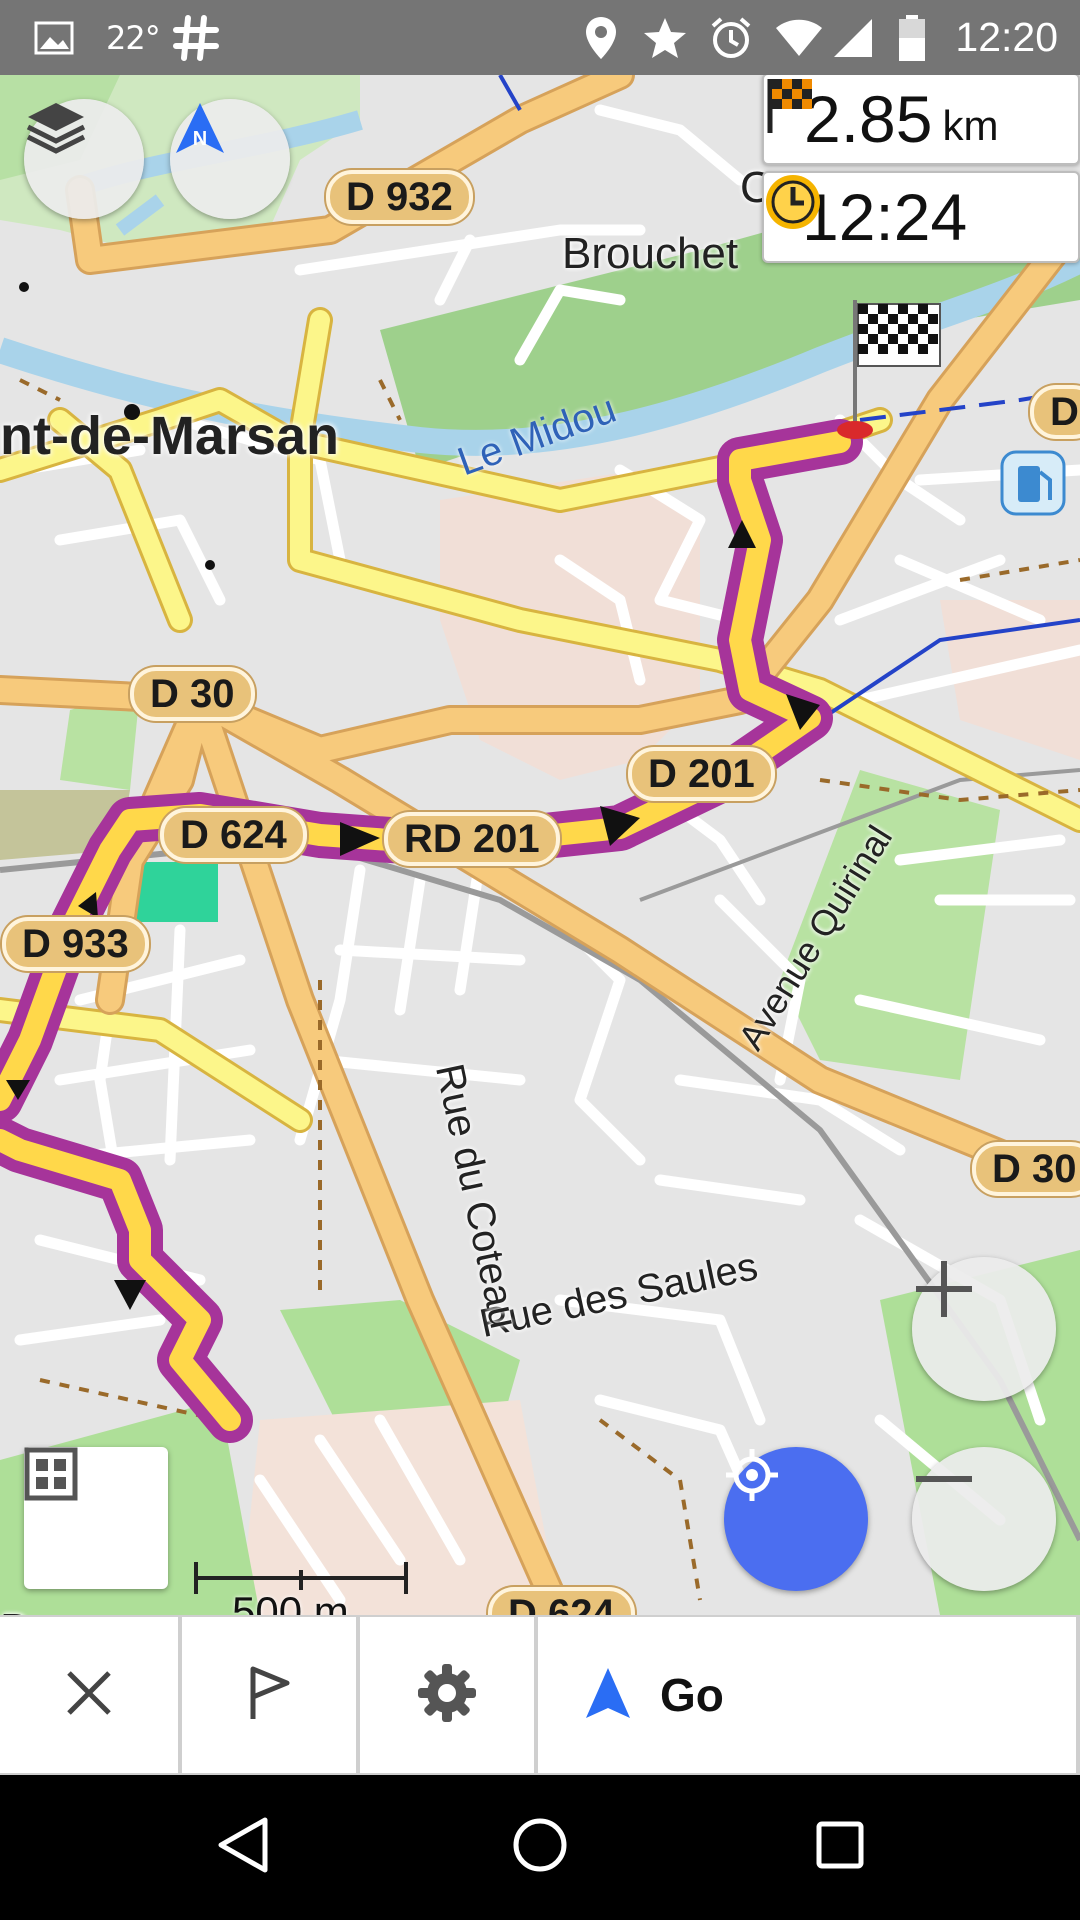  What do you see at coordinates (54, 37) in the screenshot?
I see `image-icon` at bounding box center [54, 37].